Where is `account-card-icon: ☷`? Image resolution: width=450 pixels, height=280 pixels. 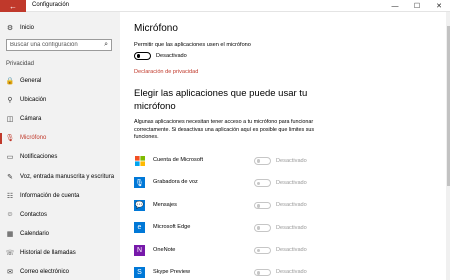
account-card-icon: ☷ is located at coordinates (10, 196).